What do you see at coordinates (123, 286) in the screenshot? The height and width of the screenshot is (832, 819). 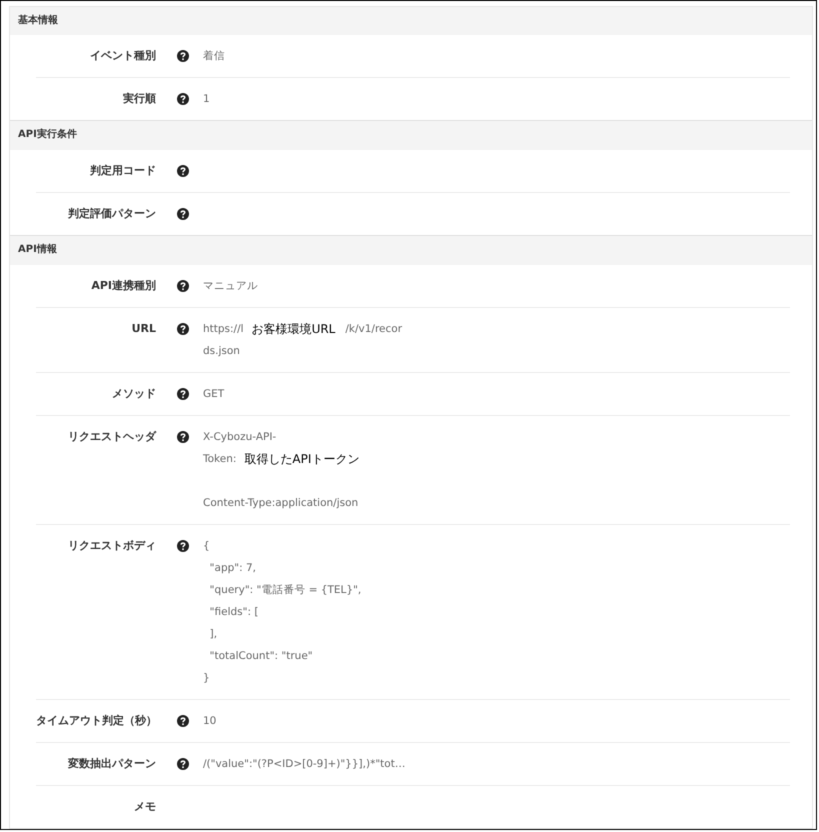 I see `field-label: API連携種別` at bounding box center [123, 286].